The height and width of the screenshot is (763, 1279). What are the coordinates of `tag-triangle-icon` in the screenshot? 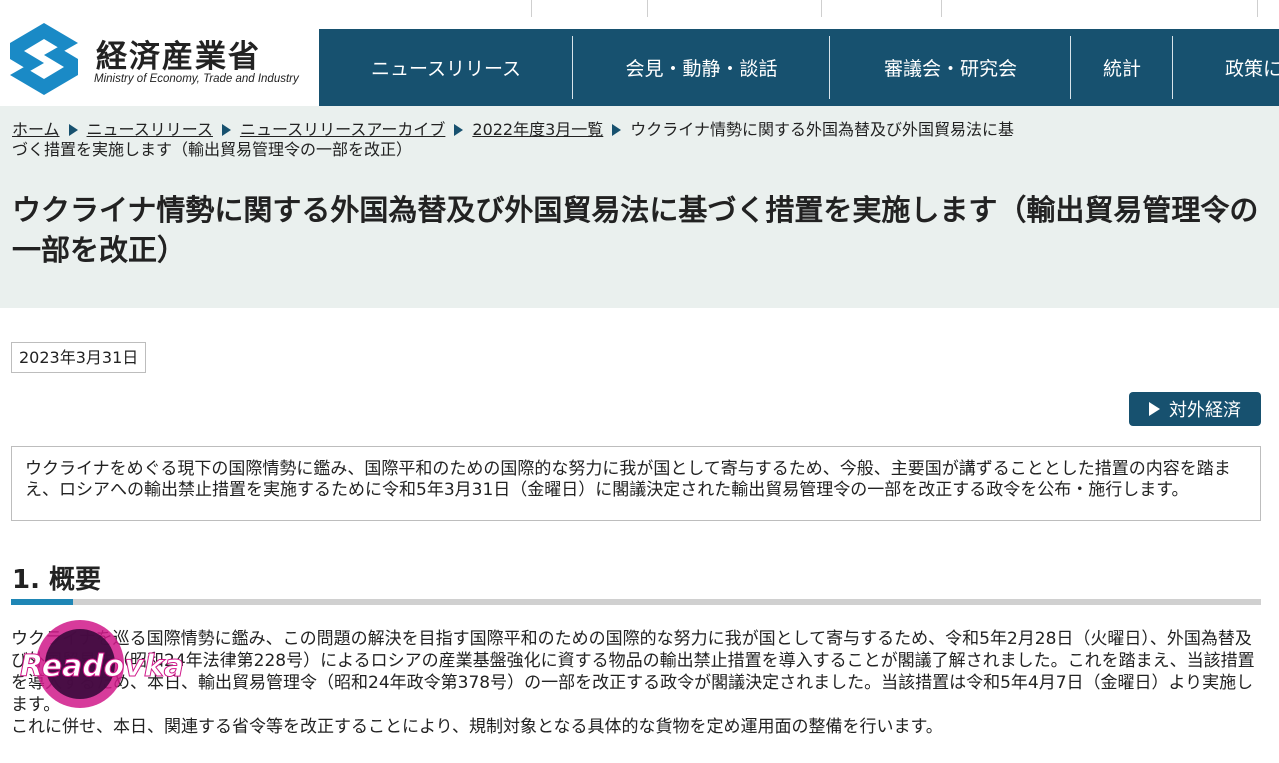 It's located at (1154, 409).